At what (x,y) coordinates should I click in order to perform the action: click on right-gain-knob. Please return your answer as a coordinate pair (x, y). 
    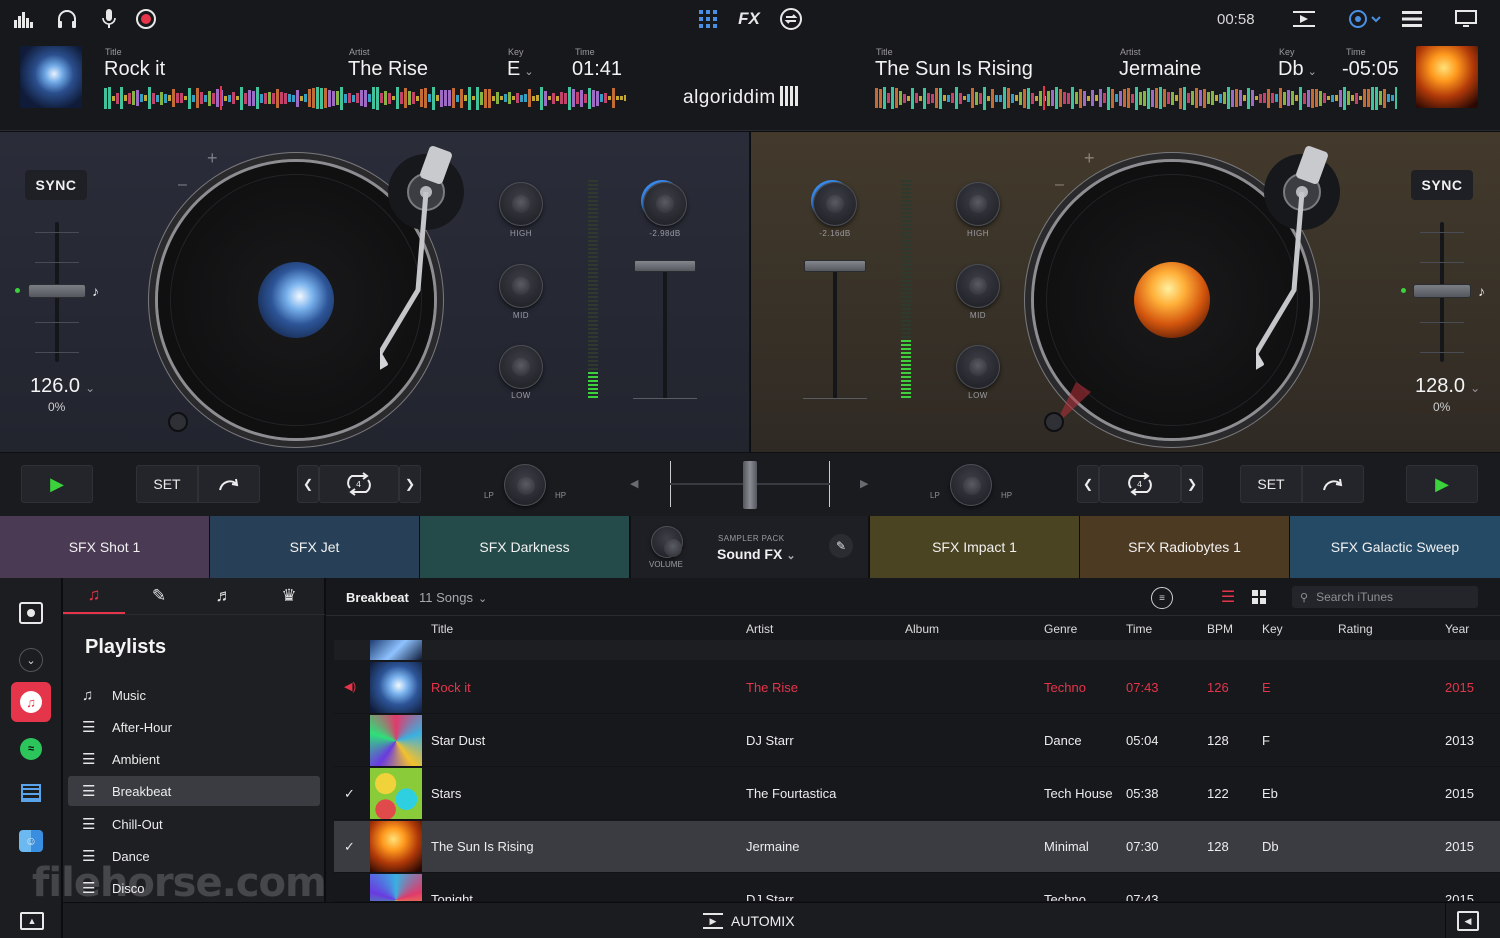
    Looking at the image, I should click on (835, 204).